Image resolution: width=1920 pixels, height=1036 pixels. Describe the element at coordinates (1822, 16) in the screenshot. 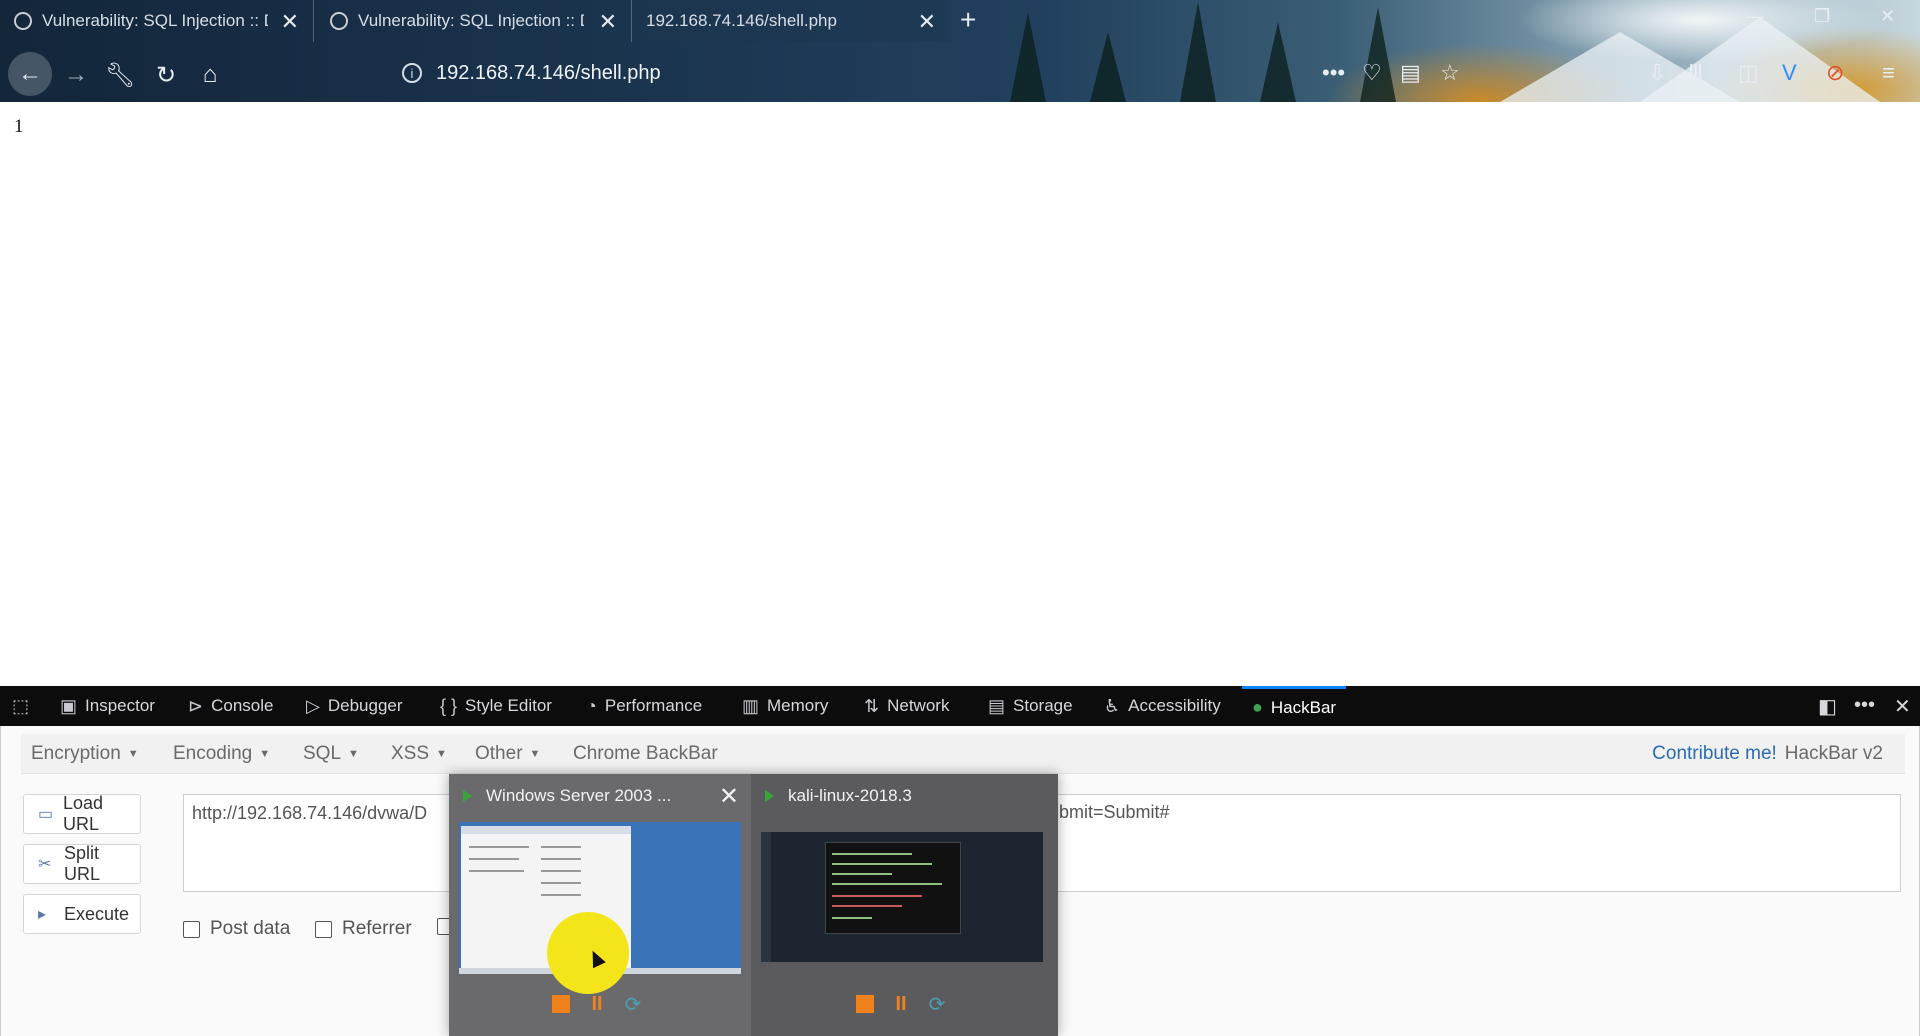

I see `maximize-button: ❐` at that location.